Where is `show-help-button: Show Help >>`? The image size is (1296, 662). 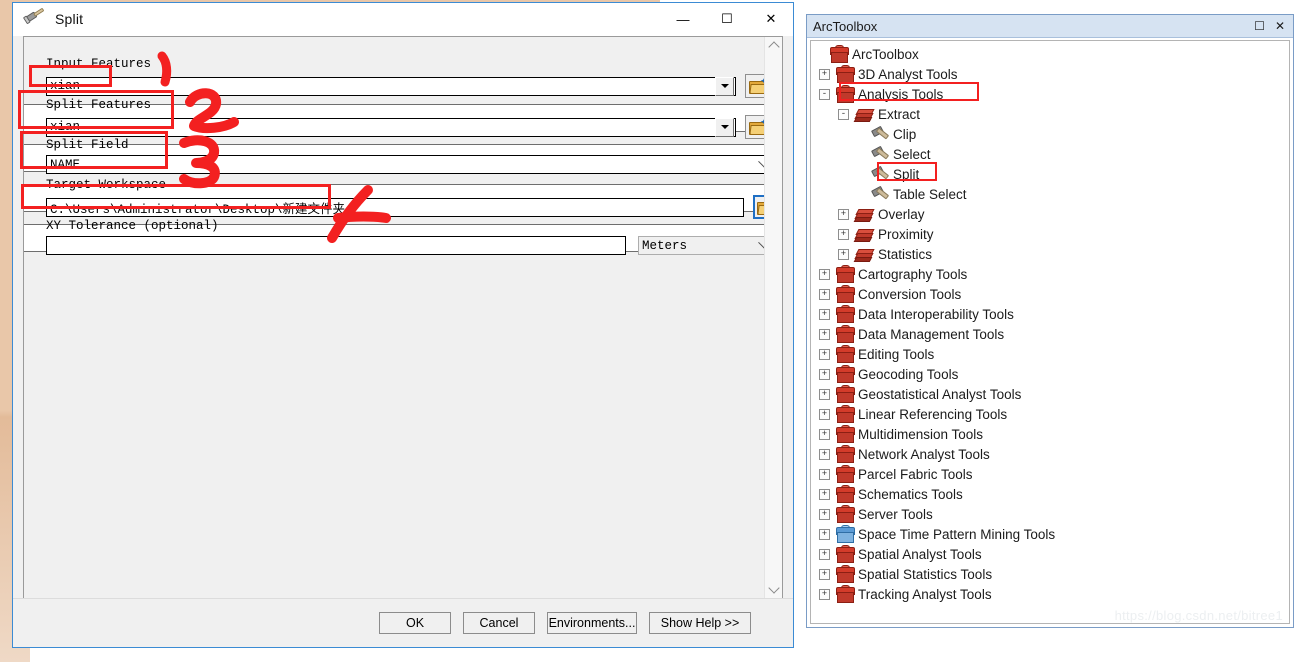 show-help-button: Show Help >> is located at coordinates (700, 623).